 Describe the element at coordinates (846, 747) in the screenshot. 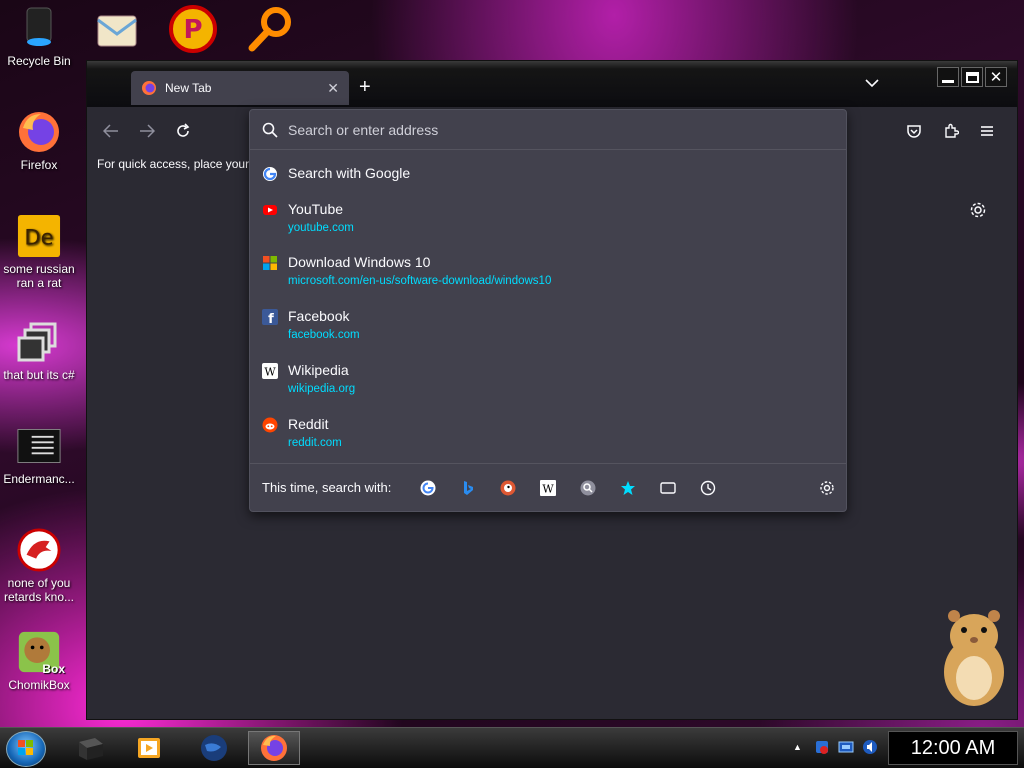

I see `tray-network-icon` at that location.